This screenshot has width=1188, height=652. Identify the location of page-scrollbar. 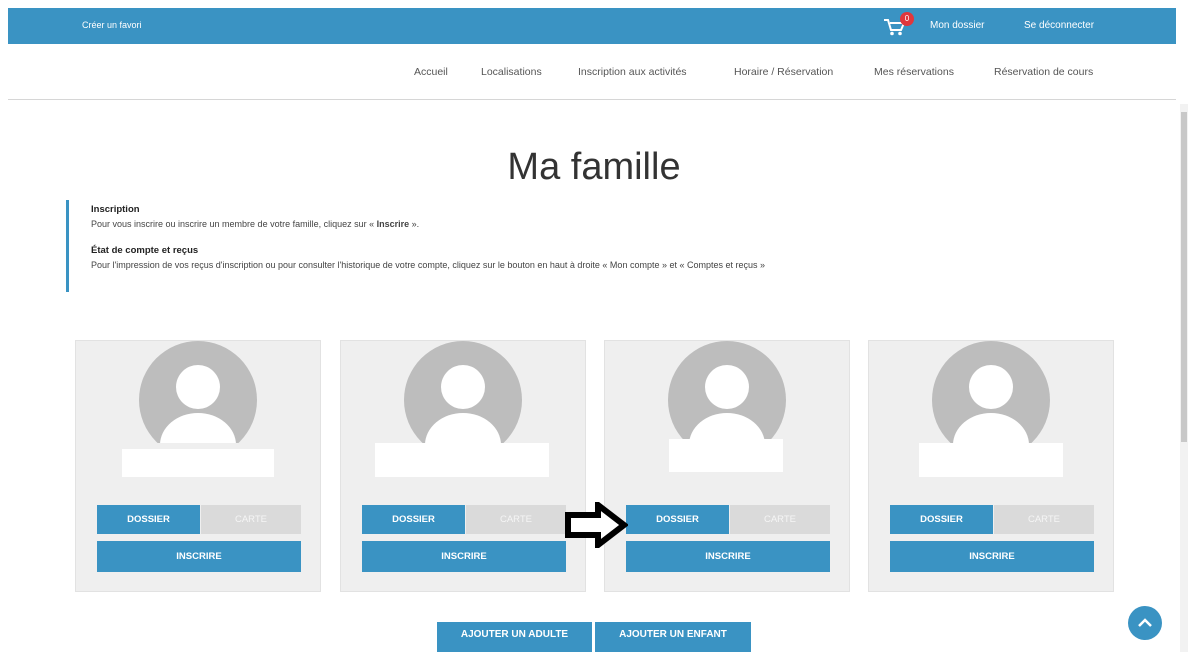
(1184, 378).